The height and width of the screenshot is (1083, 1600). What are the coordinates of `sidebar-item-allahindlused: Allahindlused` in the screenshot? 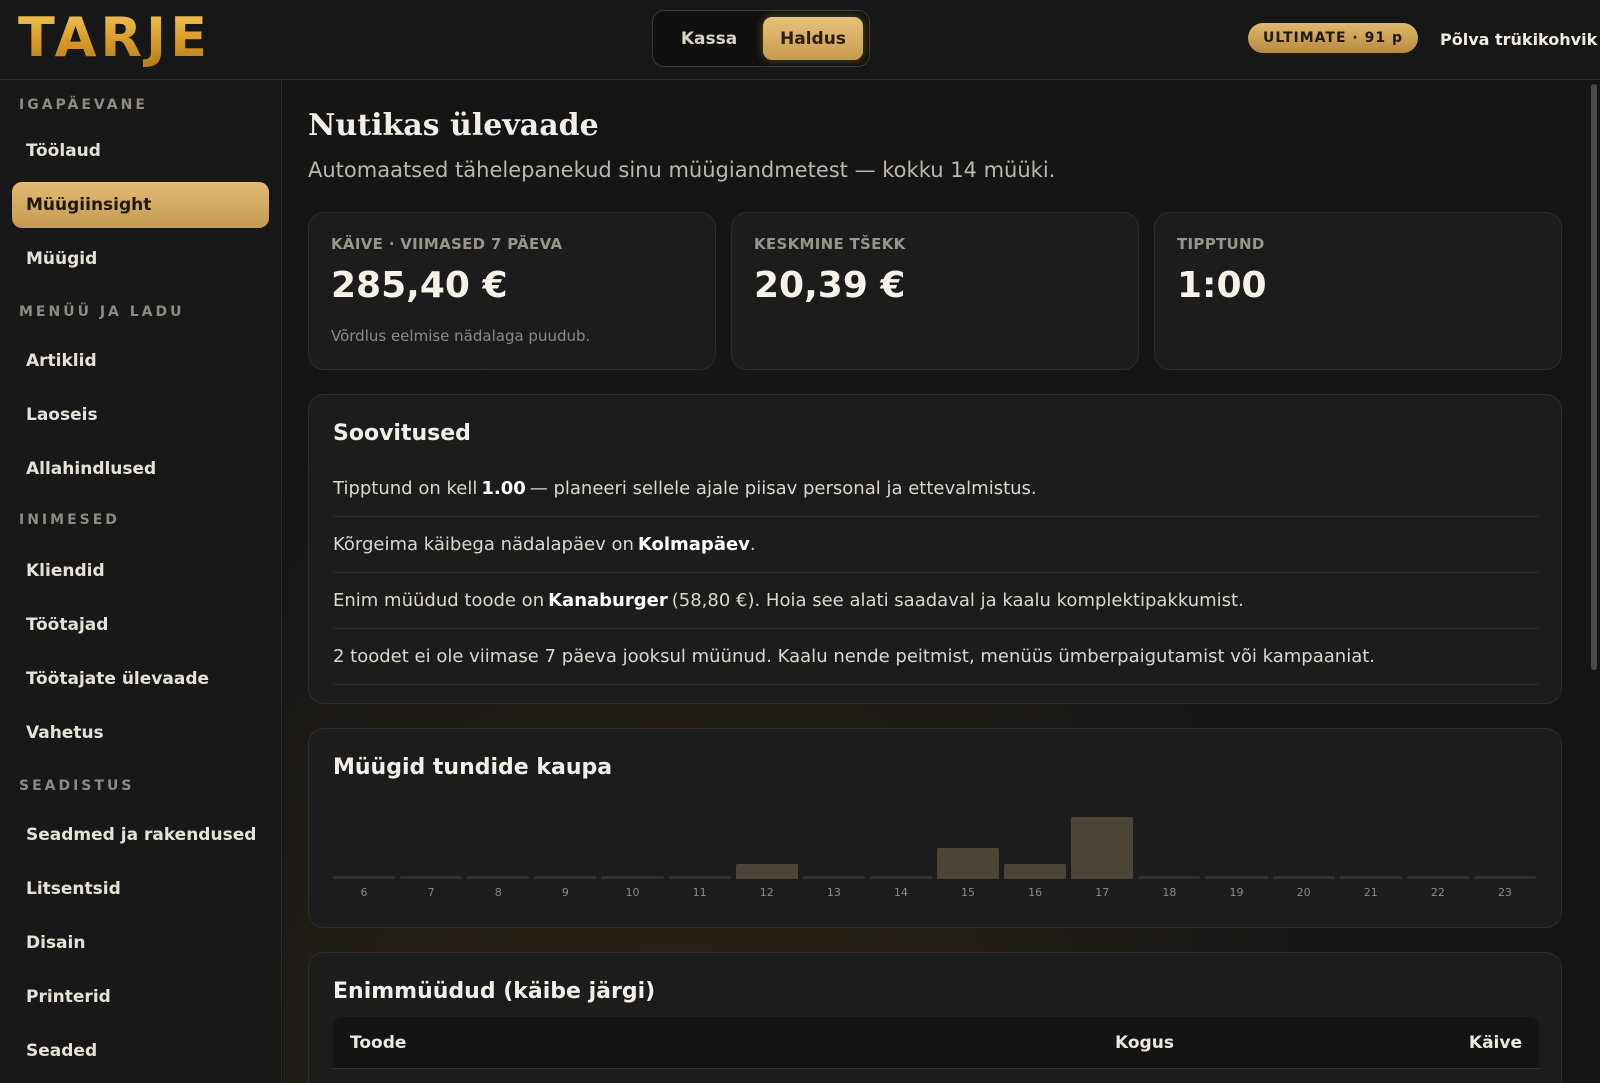 It's located at (140, 469).